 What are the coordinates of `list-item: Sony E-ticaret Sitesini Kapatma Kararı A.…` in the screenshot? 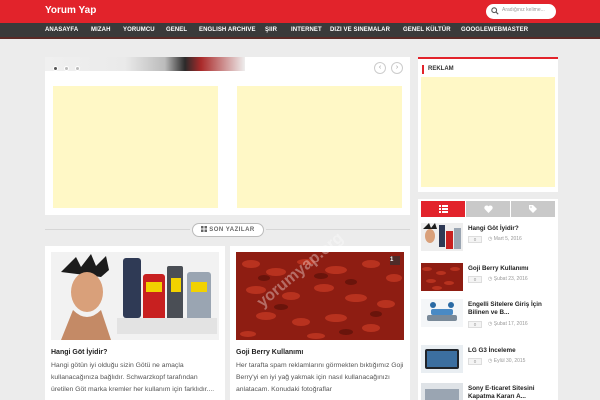 It's located at (488, 391).